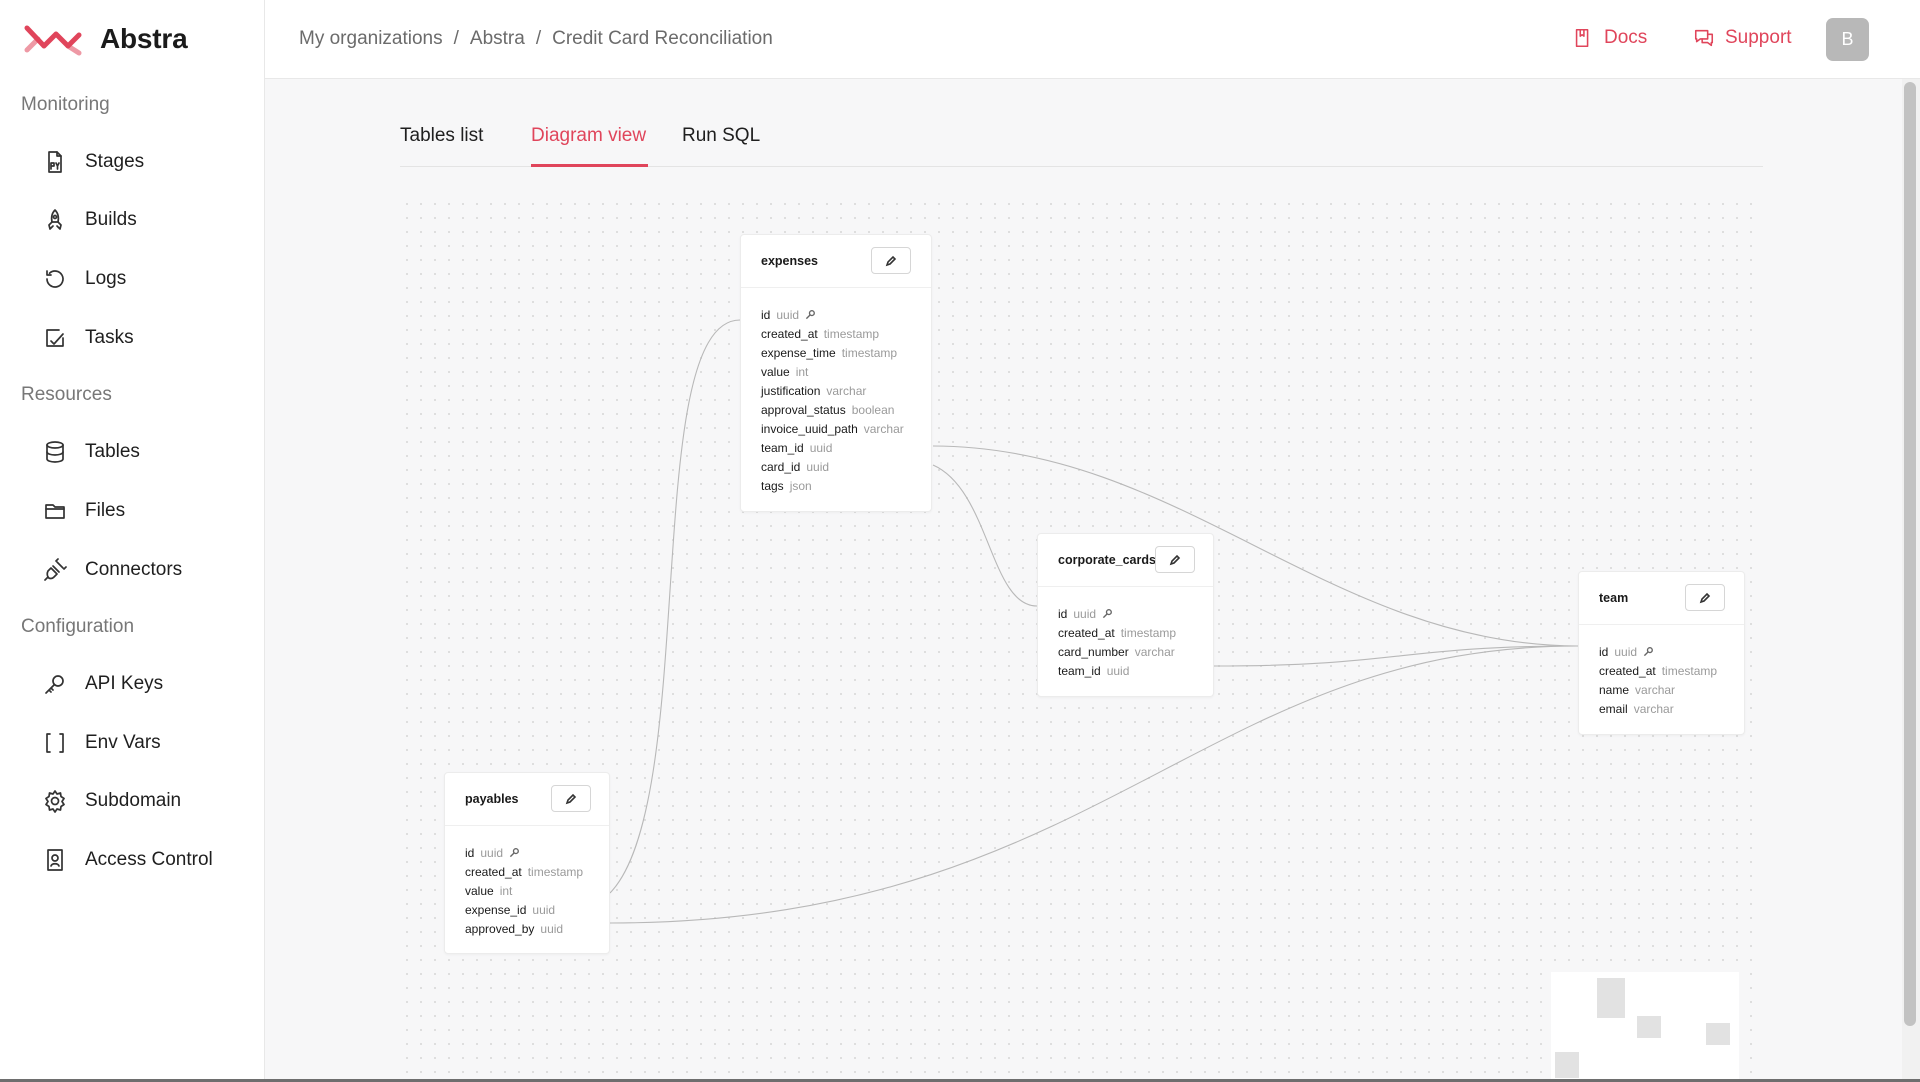 The image size is (1920, 1082). I want to click on sidebar-item-label: API Keys, so click(124, 683).